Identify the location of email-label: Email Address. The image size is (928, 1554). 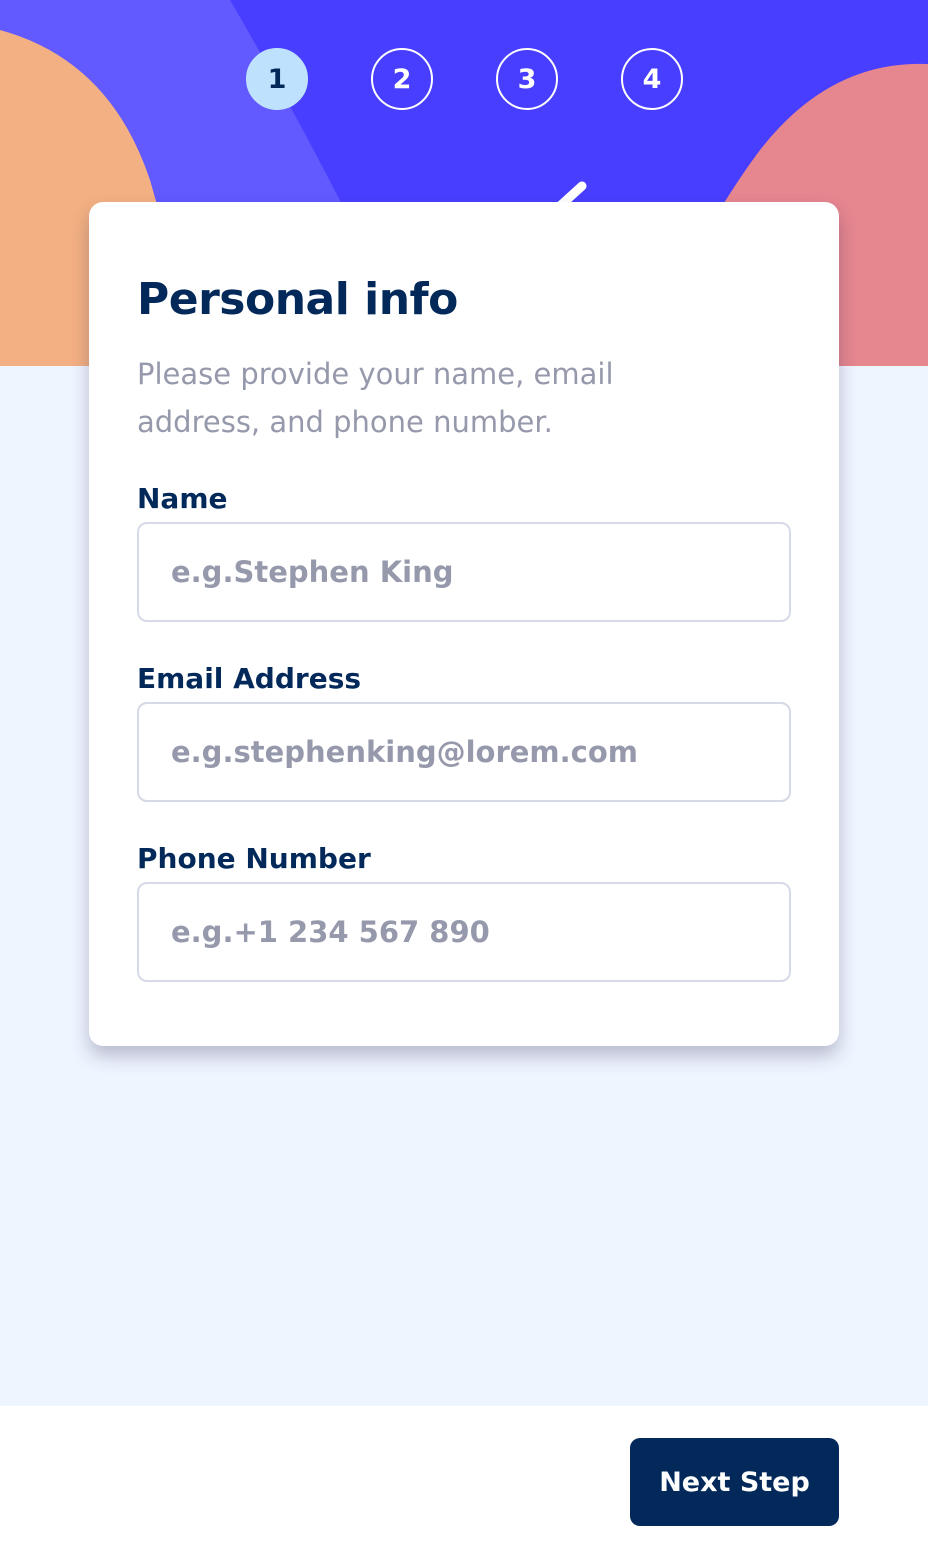
(249, 678).